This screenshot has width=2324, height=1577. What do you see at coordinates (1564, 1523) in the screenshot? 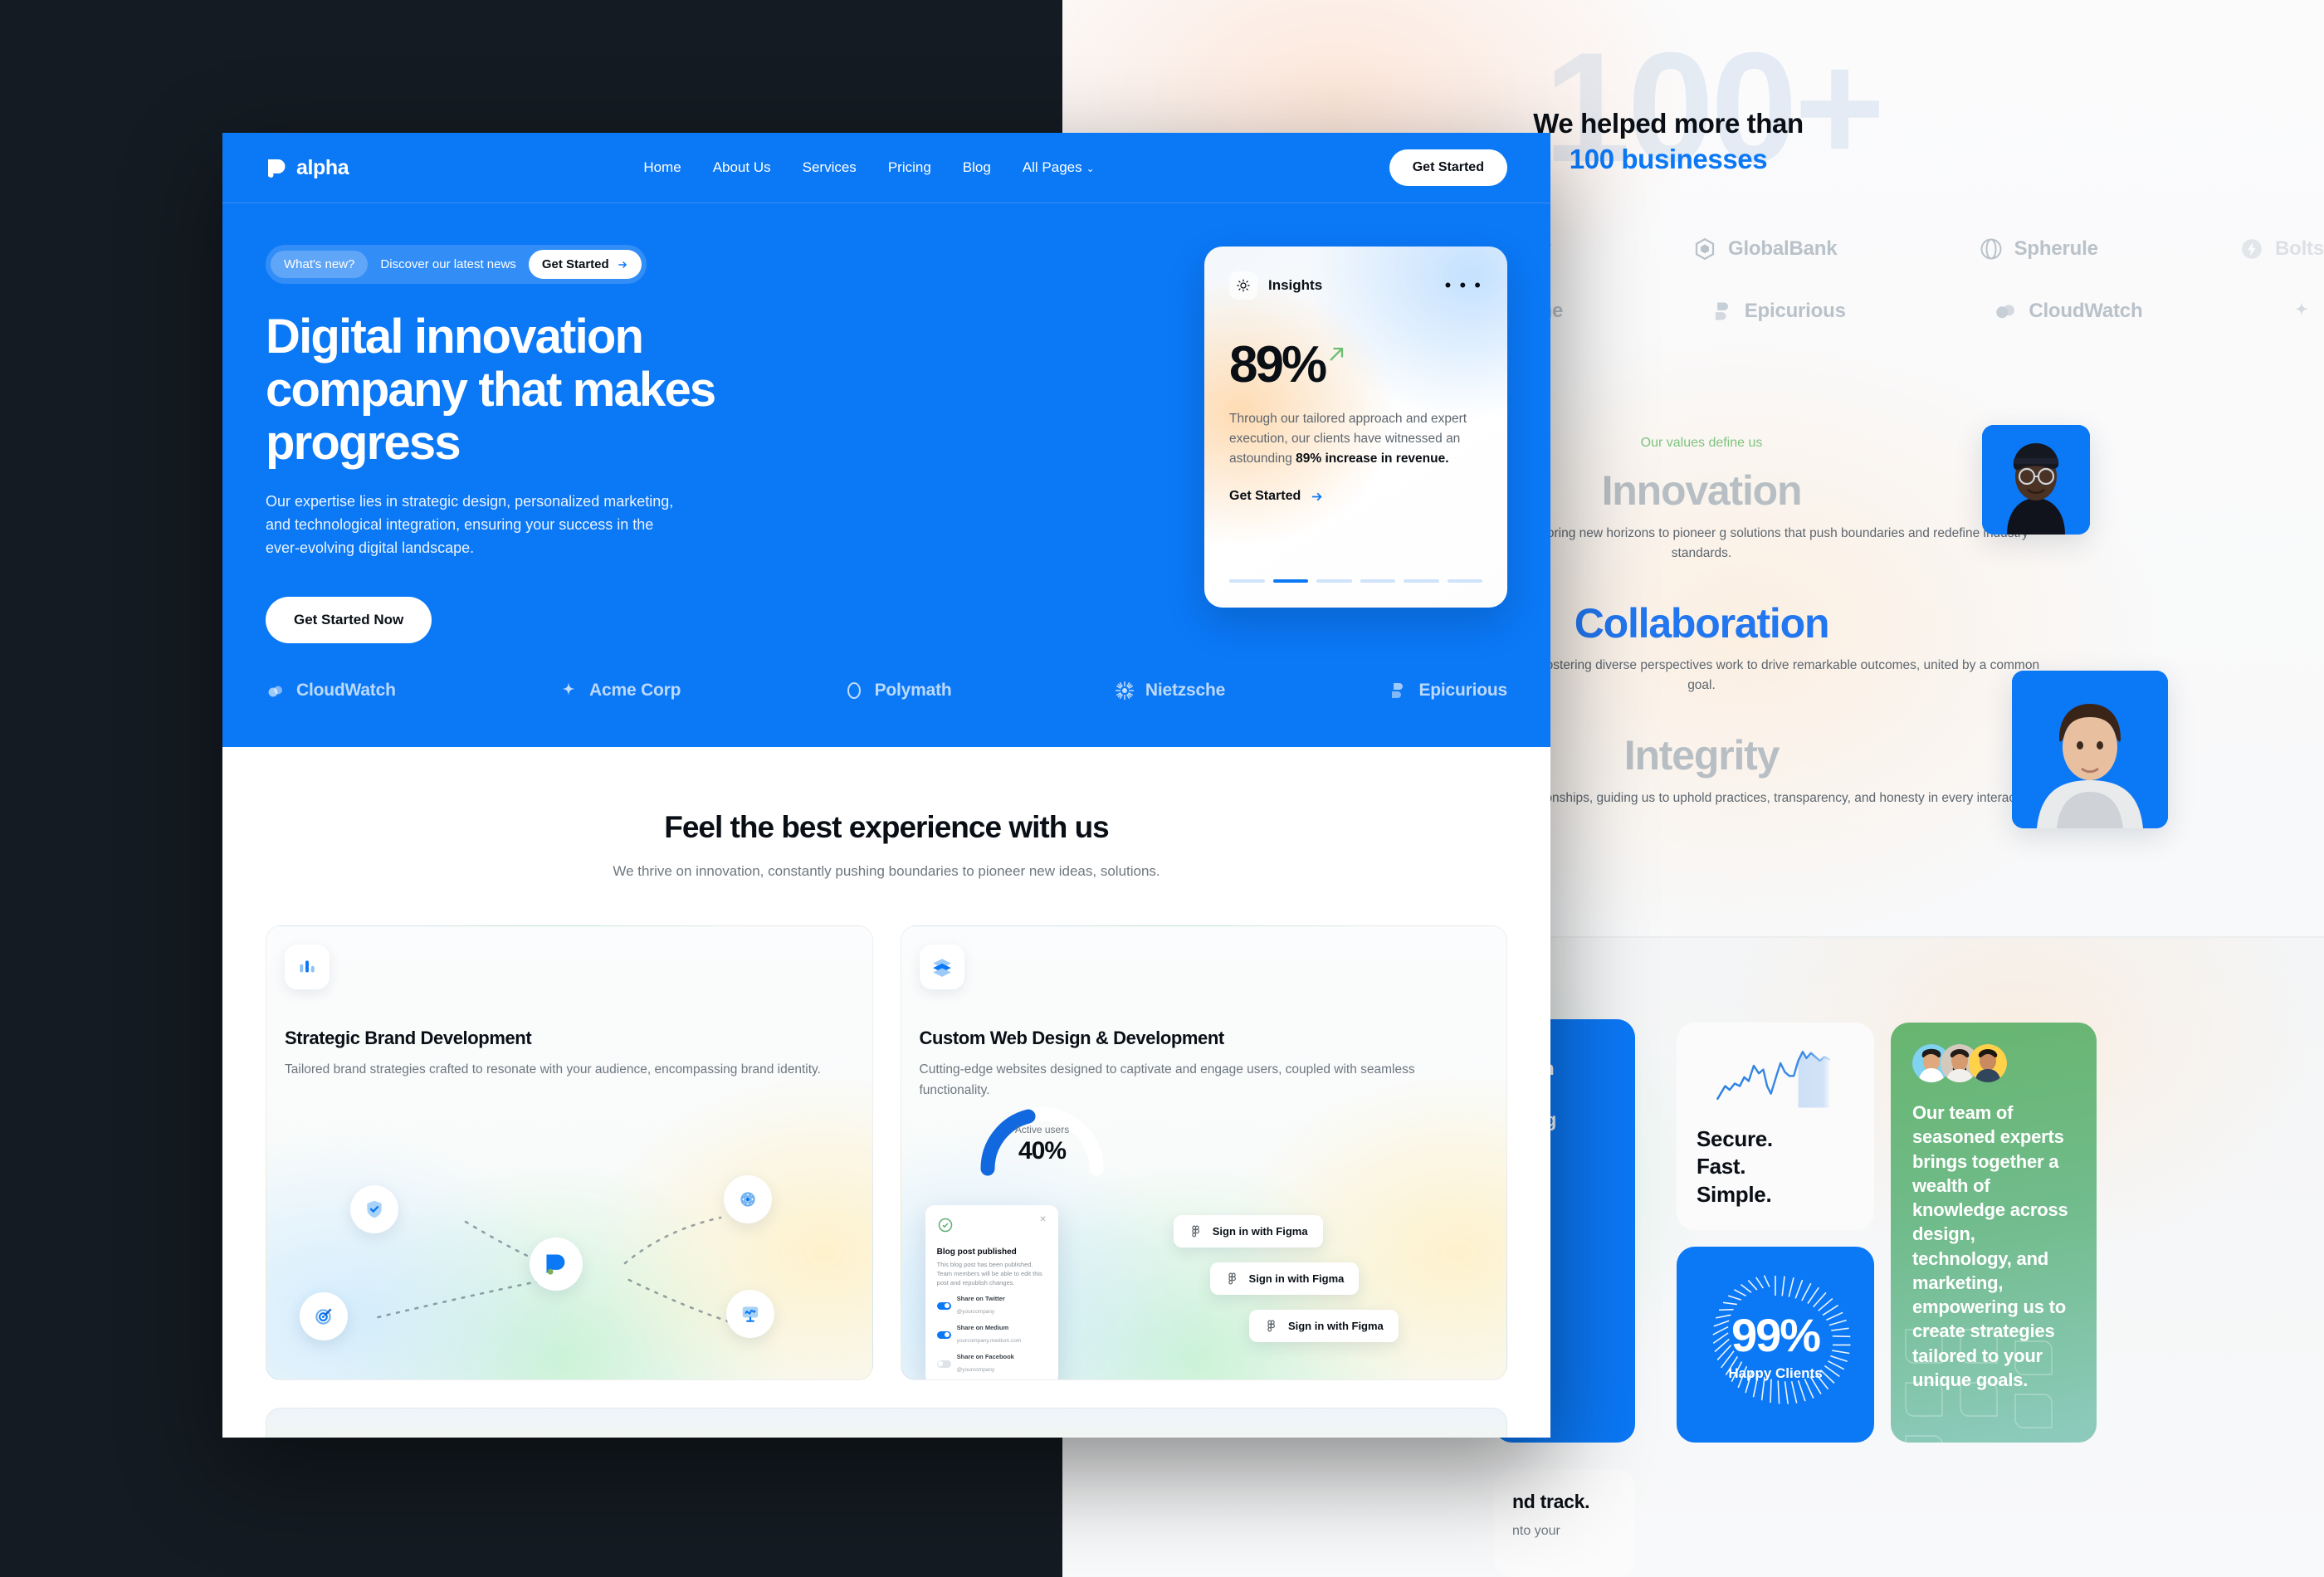
I see `right-card-white-fragment: nd track. nto your` at bounding box center [1564, 1523].